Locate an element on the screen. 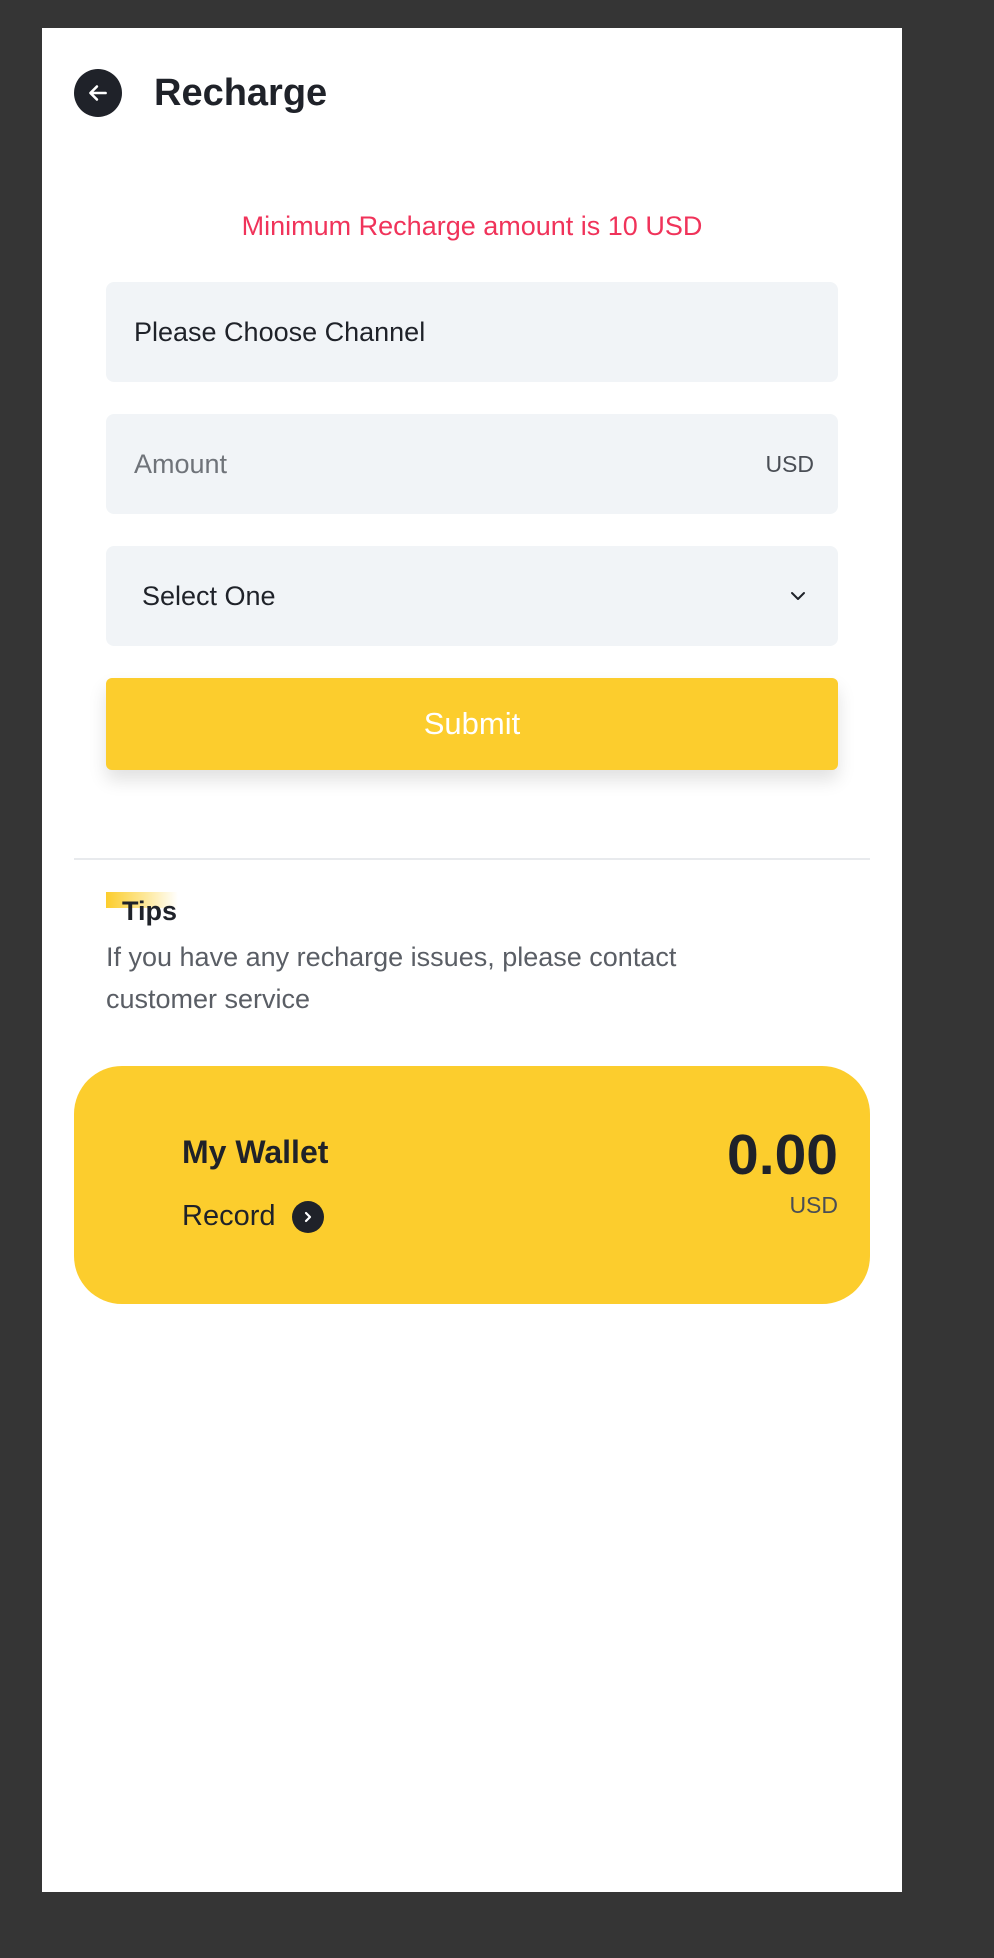 This screenshot has height=1958, width=994. wallet-unit: USD is located at coordinates (813, 1205).